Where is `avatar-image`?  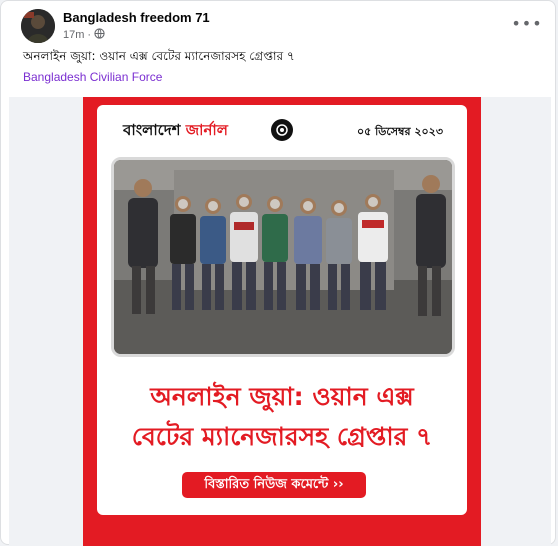
avatar-image is located at coordinates (38, 26).